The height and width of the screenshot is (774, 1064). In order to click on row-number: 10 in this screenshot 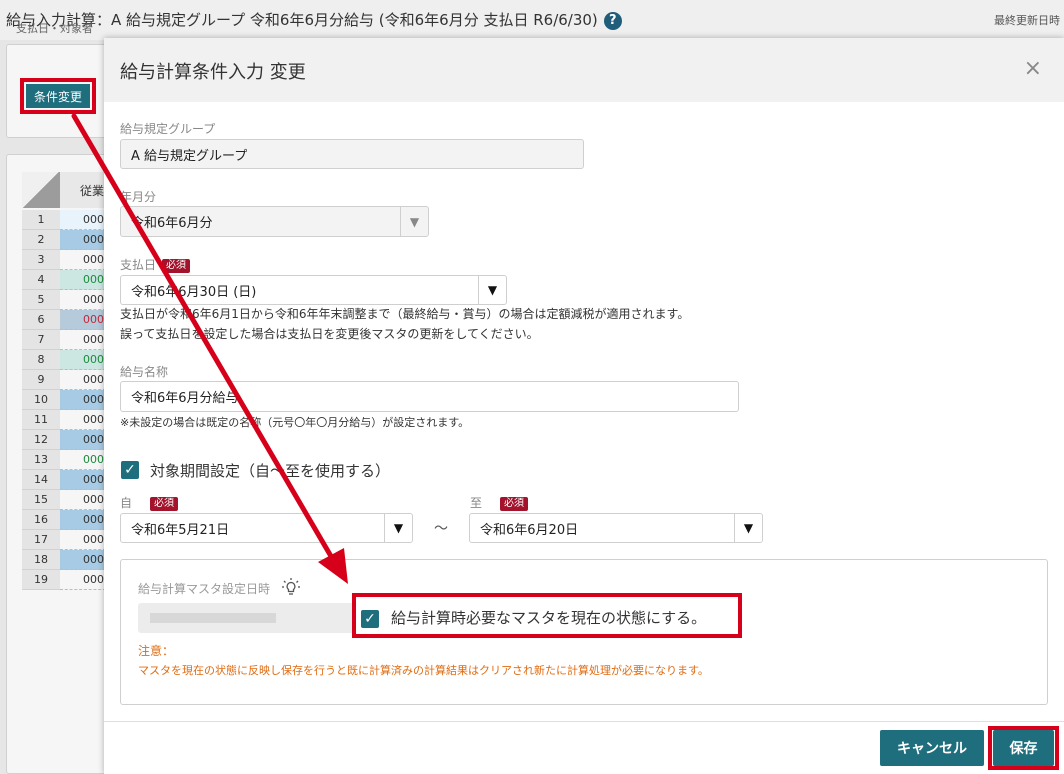, I will do `click(41, 400)`.